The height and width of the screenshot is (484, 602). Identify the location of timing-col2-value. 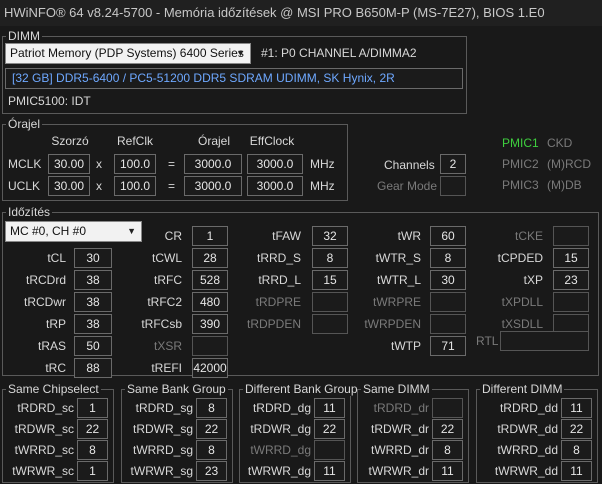
(210, 346).